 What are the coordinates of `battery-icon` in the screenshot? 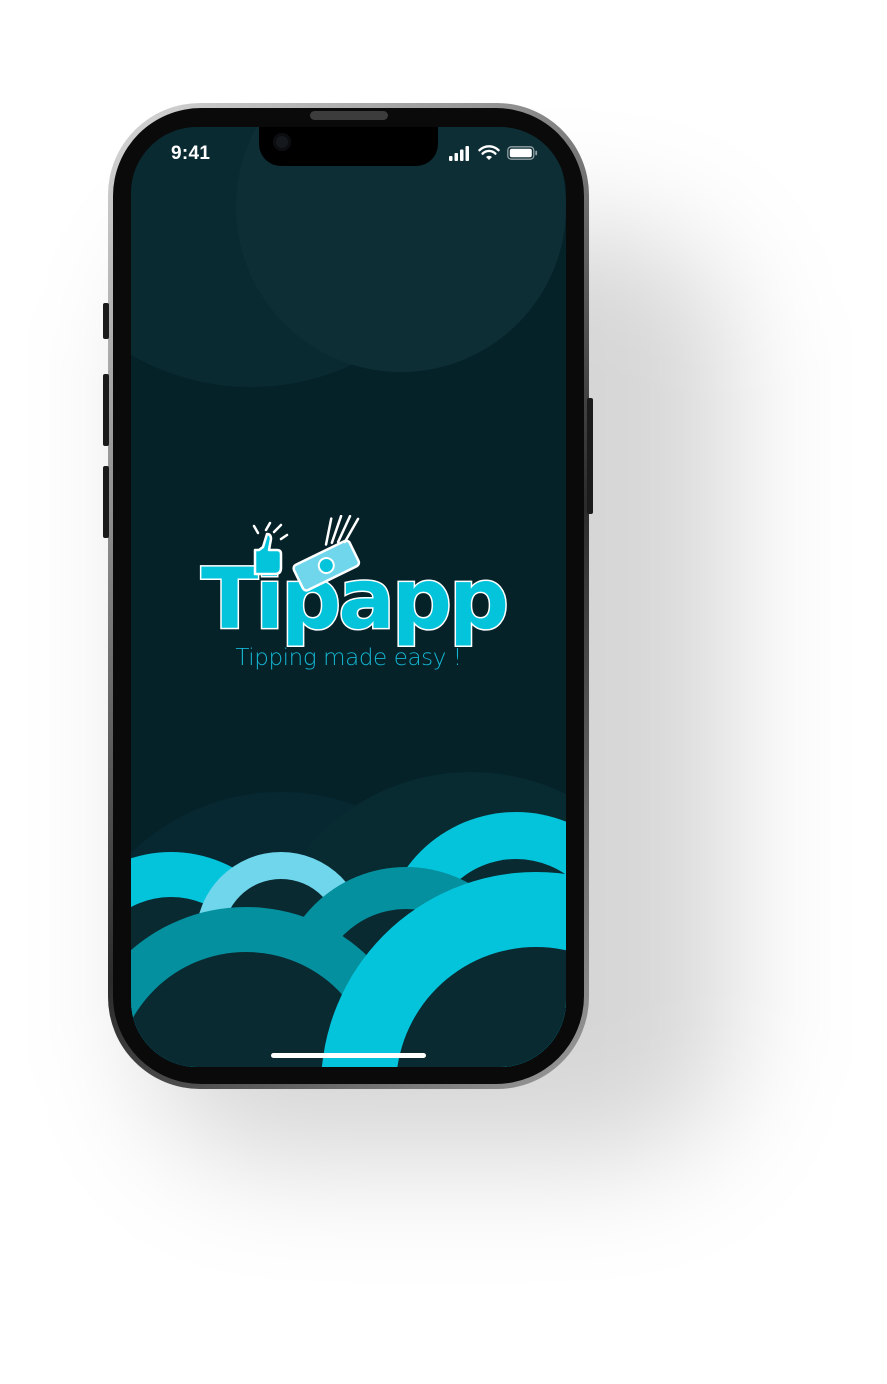 It's located at (523, 153).